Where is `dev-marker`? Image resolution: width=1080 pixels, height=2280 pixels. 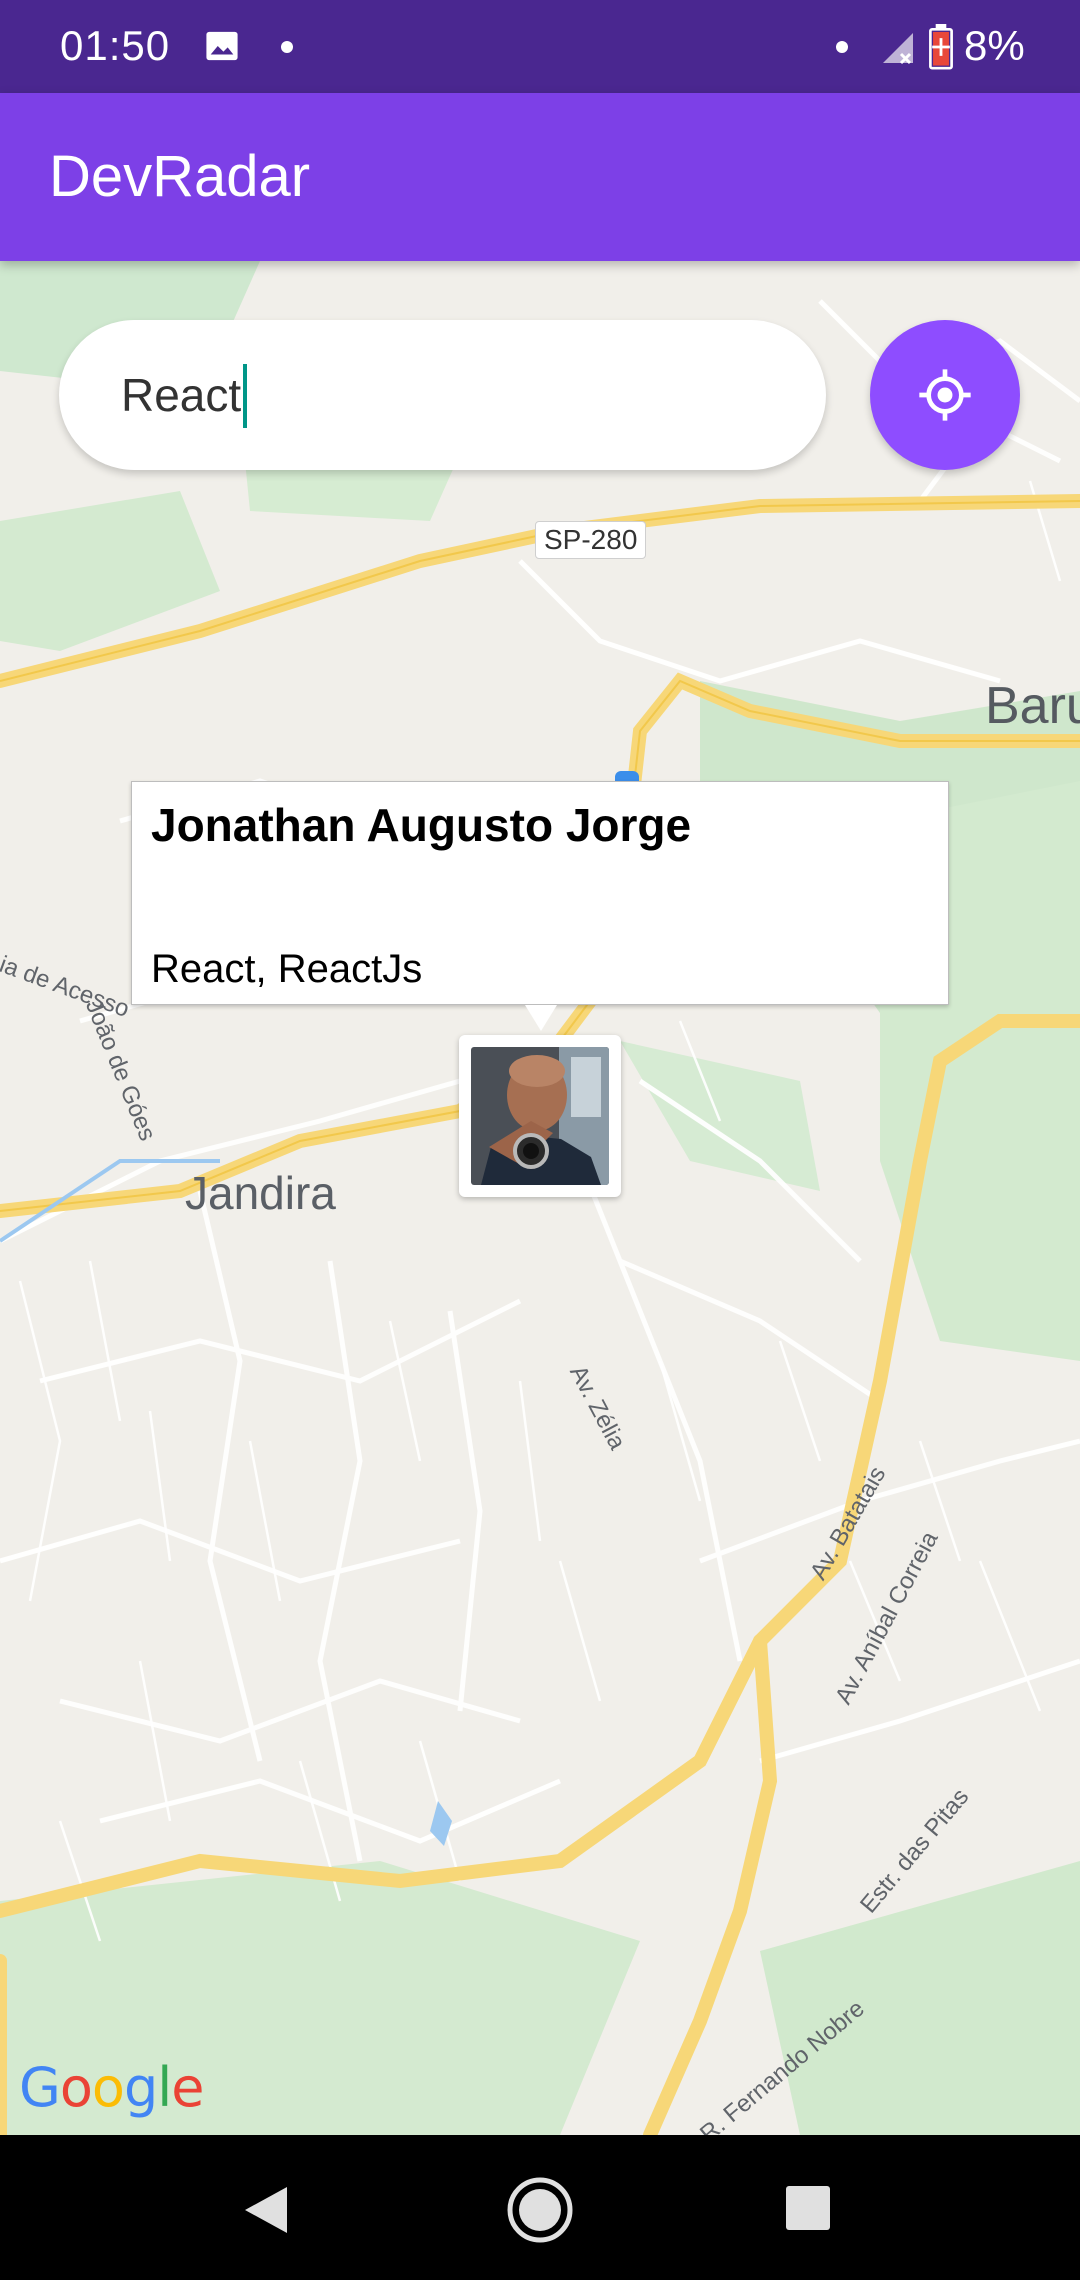 dev-marker is located at coordinates (540, 1116).